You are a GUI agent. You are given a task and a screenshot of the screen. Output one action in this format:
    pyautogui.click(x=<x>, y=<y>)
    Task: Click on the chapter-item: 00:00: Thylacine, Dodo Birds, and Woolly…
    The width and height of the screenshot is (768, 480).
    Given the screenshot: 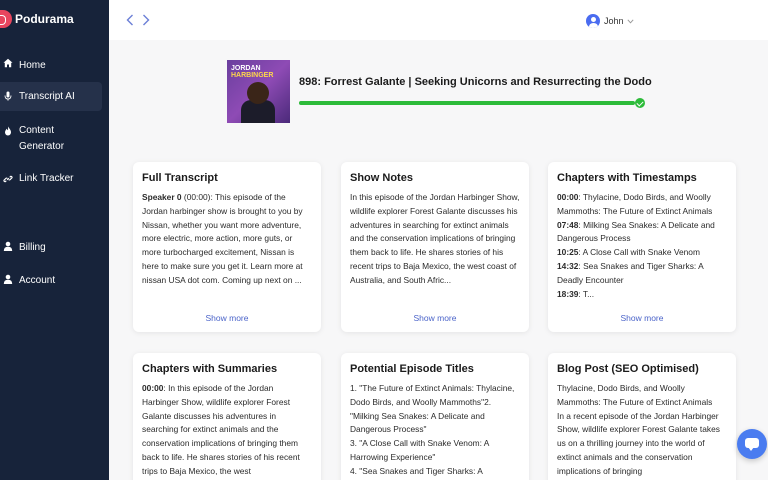 What is the action you would take?
    pyautogui.click(x=635, y=204)
    